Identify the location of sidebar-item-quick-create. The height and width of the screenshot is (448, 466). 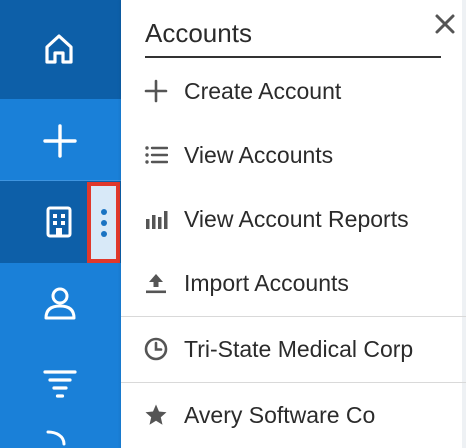
(60, 140).